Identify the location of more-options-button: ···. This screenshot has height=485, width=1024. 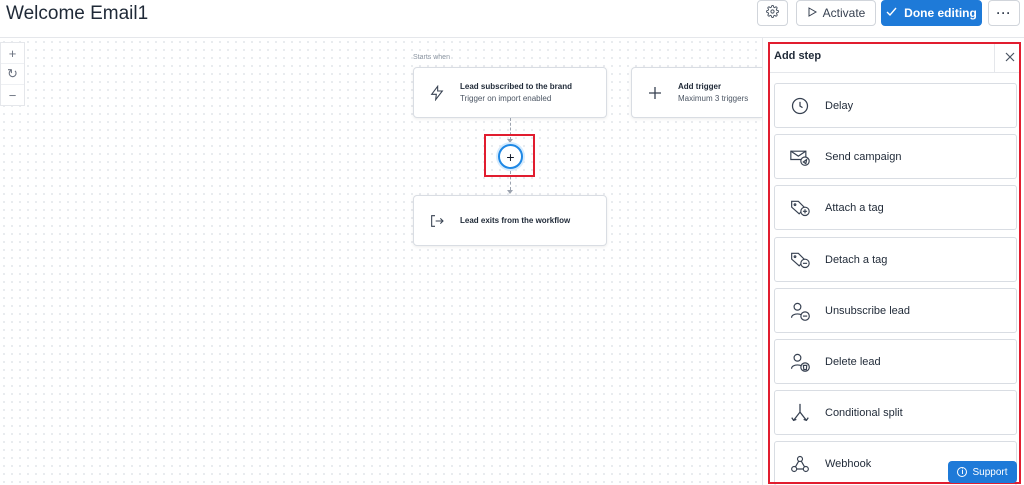
(1004, 13).